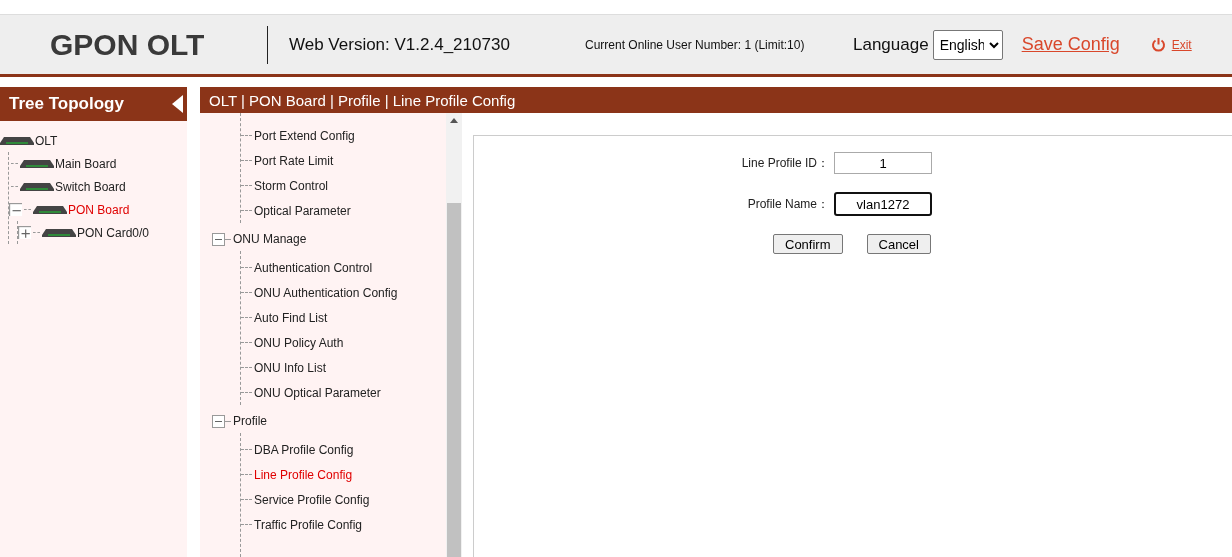 Image resolution: width=1232 pixels, height=557 pixels. Describe the element at coordinates (308, 524) in the screenshot. I see `menu-item: Traffic Profile Config` at that location.